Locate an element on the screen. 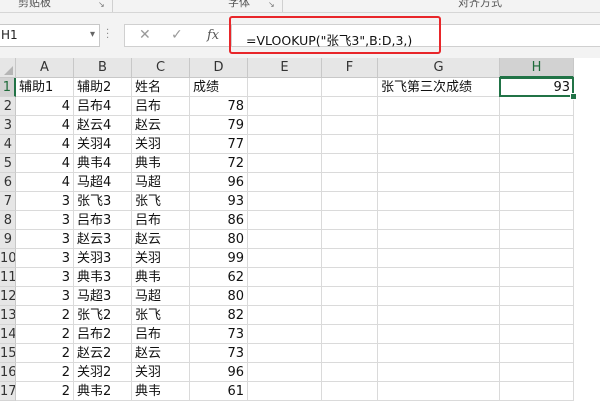 The height and width of the screenshot is (401, 600). cell-d5: 72 is located at coordinates (219, 163).